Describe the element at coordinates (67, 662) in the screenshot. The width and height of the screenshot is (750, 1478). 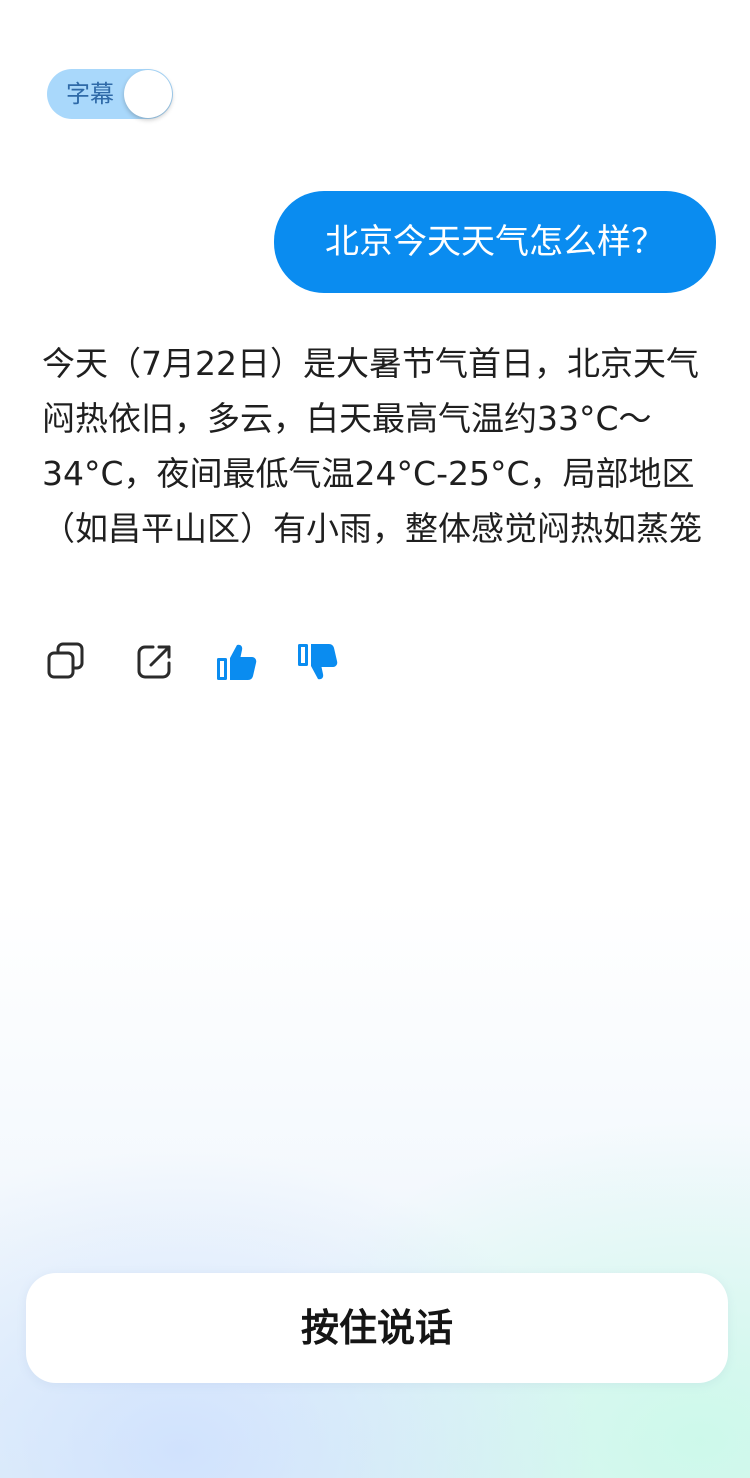
I see `copy-icon` at that location.